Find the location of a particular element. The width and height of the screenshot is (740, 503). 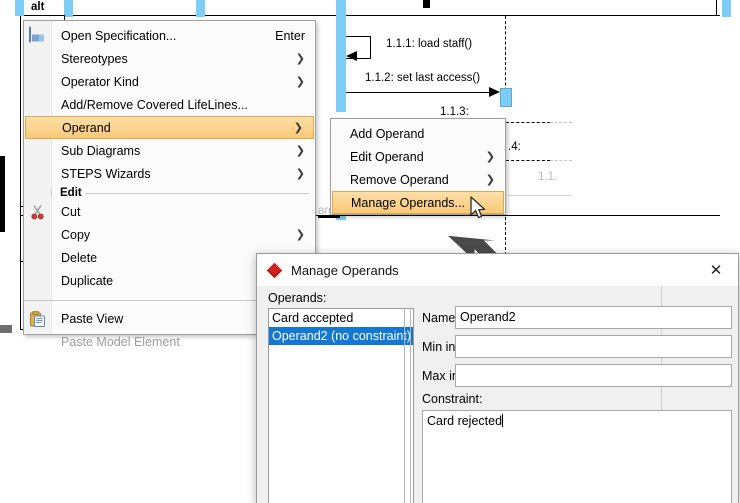

message-label-1: 1.1.1: load staff() is located at coordinates (429, 44).